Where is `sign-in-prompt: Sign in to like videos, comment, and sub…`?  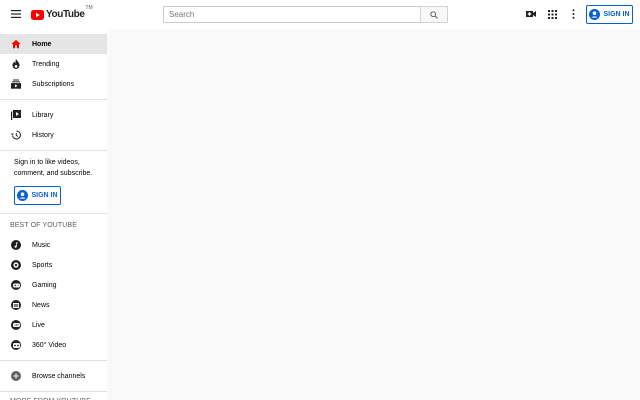
sign-in-prompt: Sign in to like videos, comment, and sub… is located at coordinates (53, 168).